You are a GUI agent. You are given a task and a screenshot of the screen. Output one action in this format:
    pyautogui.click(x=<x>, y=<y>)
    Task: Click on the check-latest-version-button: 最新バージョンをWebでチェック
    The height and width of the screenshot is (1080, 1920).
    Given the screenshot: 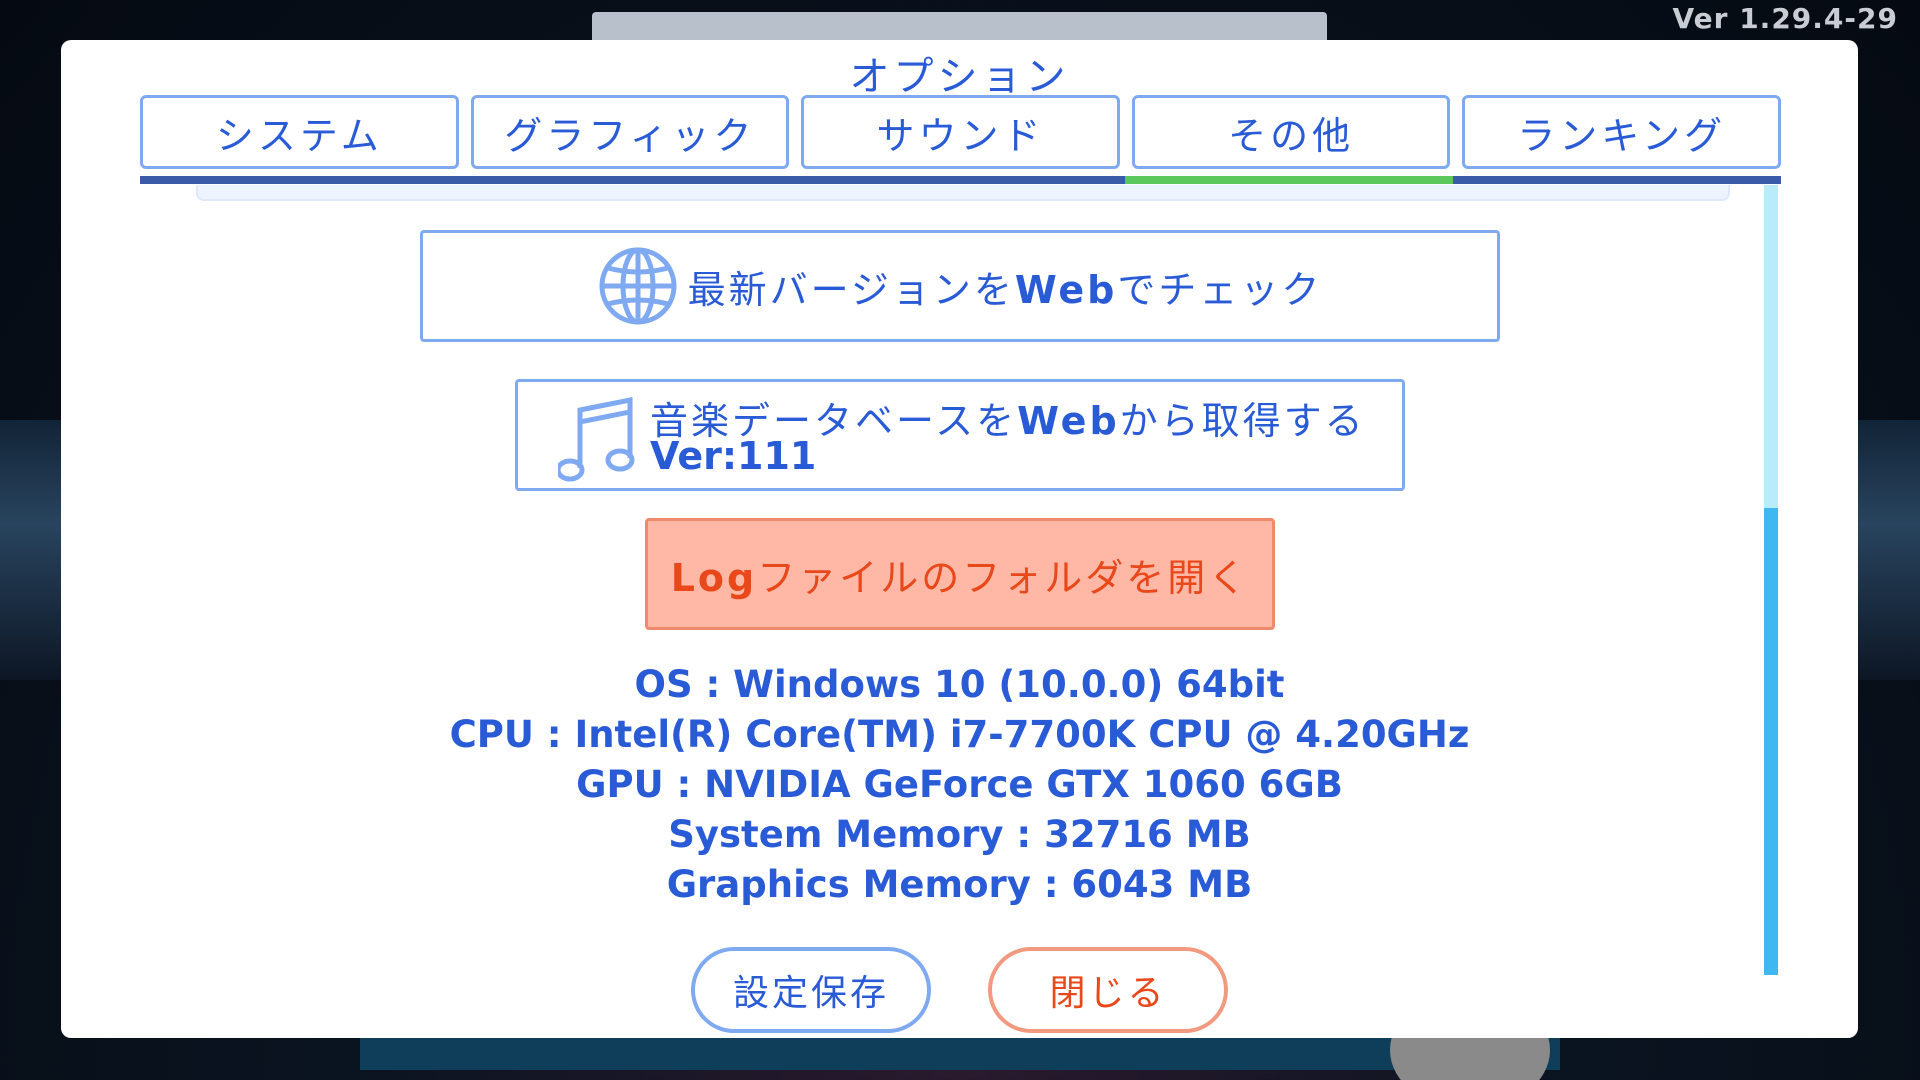 What is the action you would take?
    pyautogui.click(x=960, y=286)
    